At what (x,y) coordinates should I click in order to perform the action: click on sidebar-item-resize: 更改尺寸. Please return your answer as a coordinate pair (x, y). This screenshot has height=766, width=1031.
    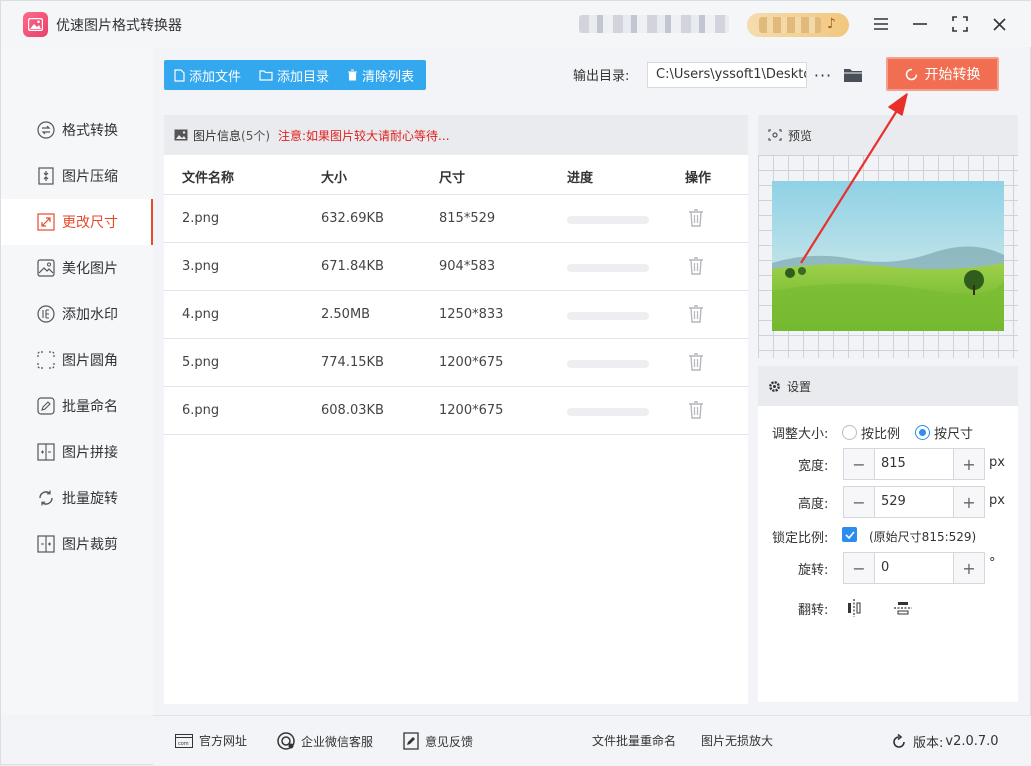
    Looking at the image, I should click on (77, 222).